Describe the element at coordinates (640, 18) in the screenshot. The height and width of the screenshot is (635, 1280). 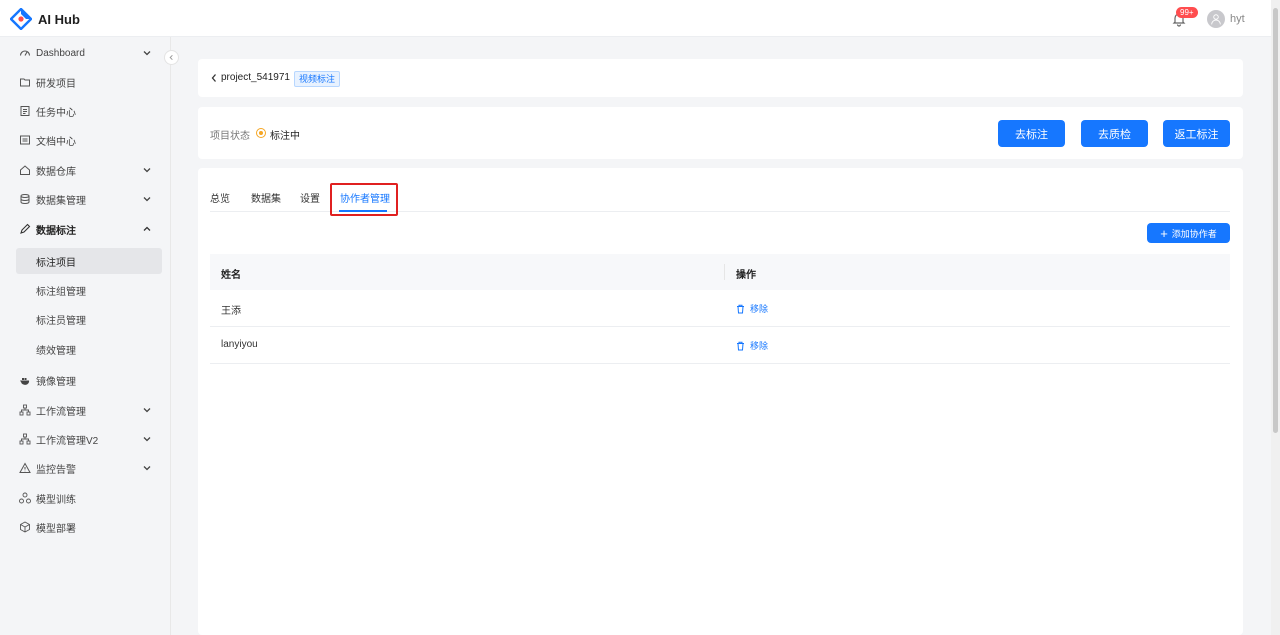
I see `top-bar: AI Hub 99+ hyt` at that location.